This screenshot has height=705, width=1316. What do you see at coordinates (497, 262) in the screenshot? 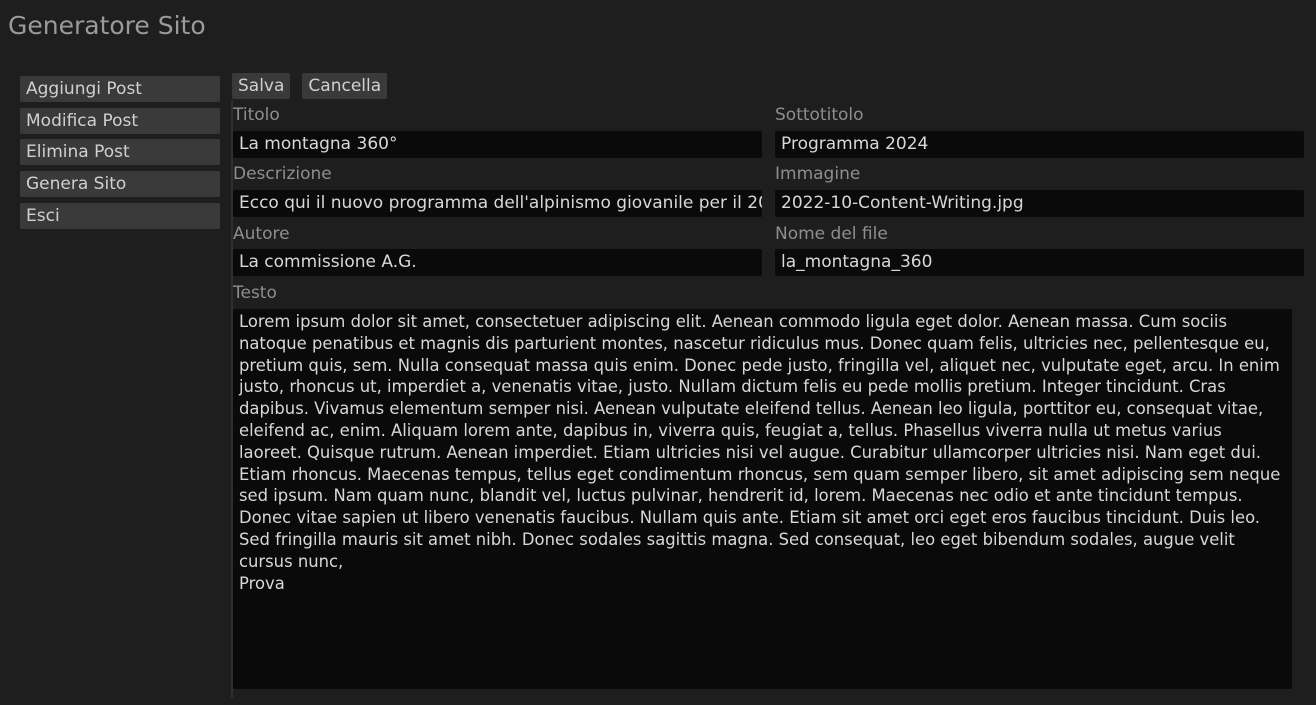
I see `author-field: La commissione A.G.` at bounding box center [497, 262].